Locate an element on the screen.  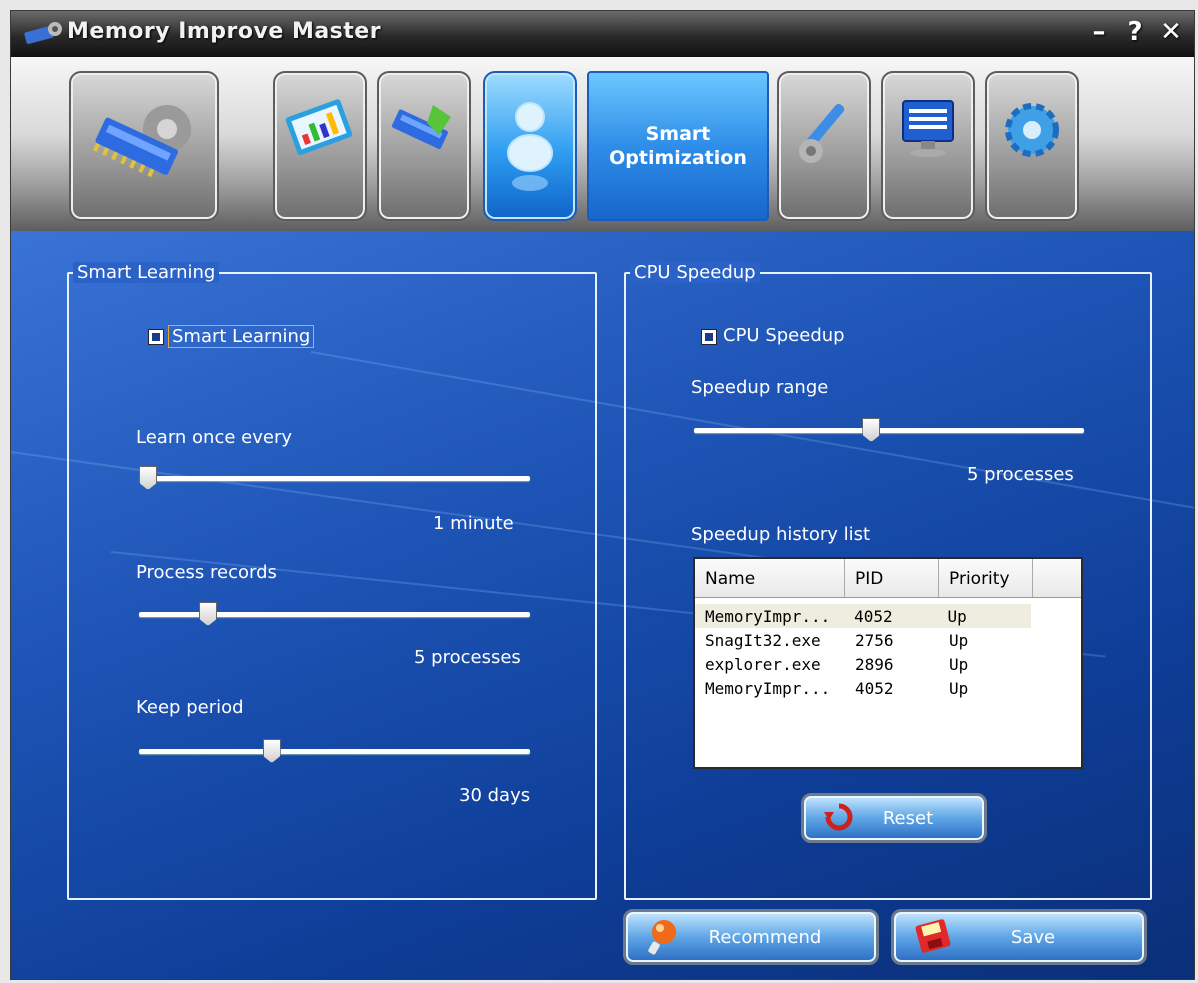
memory-chip-arrow-icon is located at coordinates (421, 127).